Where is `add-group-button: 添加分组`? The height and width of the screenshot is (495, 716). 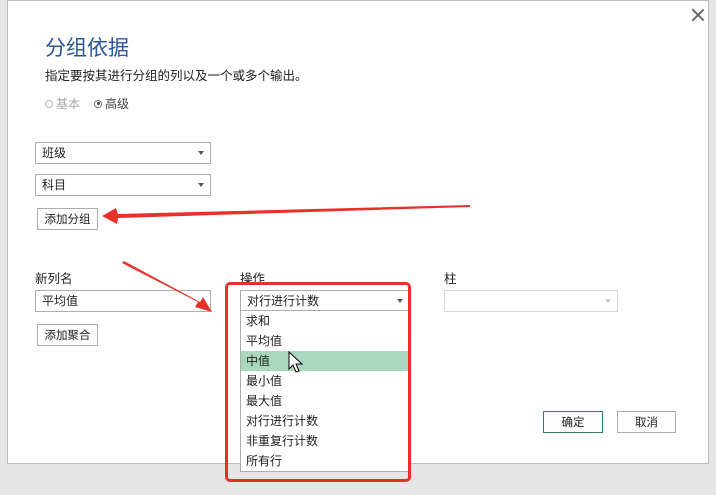
add-group-button: 添加分组 is located at coordinates (67, 219).